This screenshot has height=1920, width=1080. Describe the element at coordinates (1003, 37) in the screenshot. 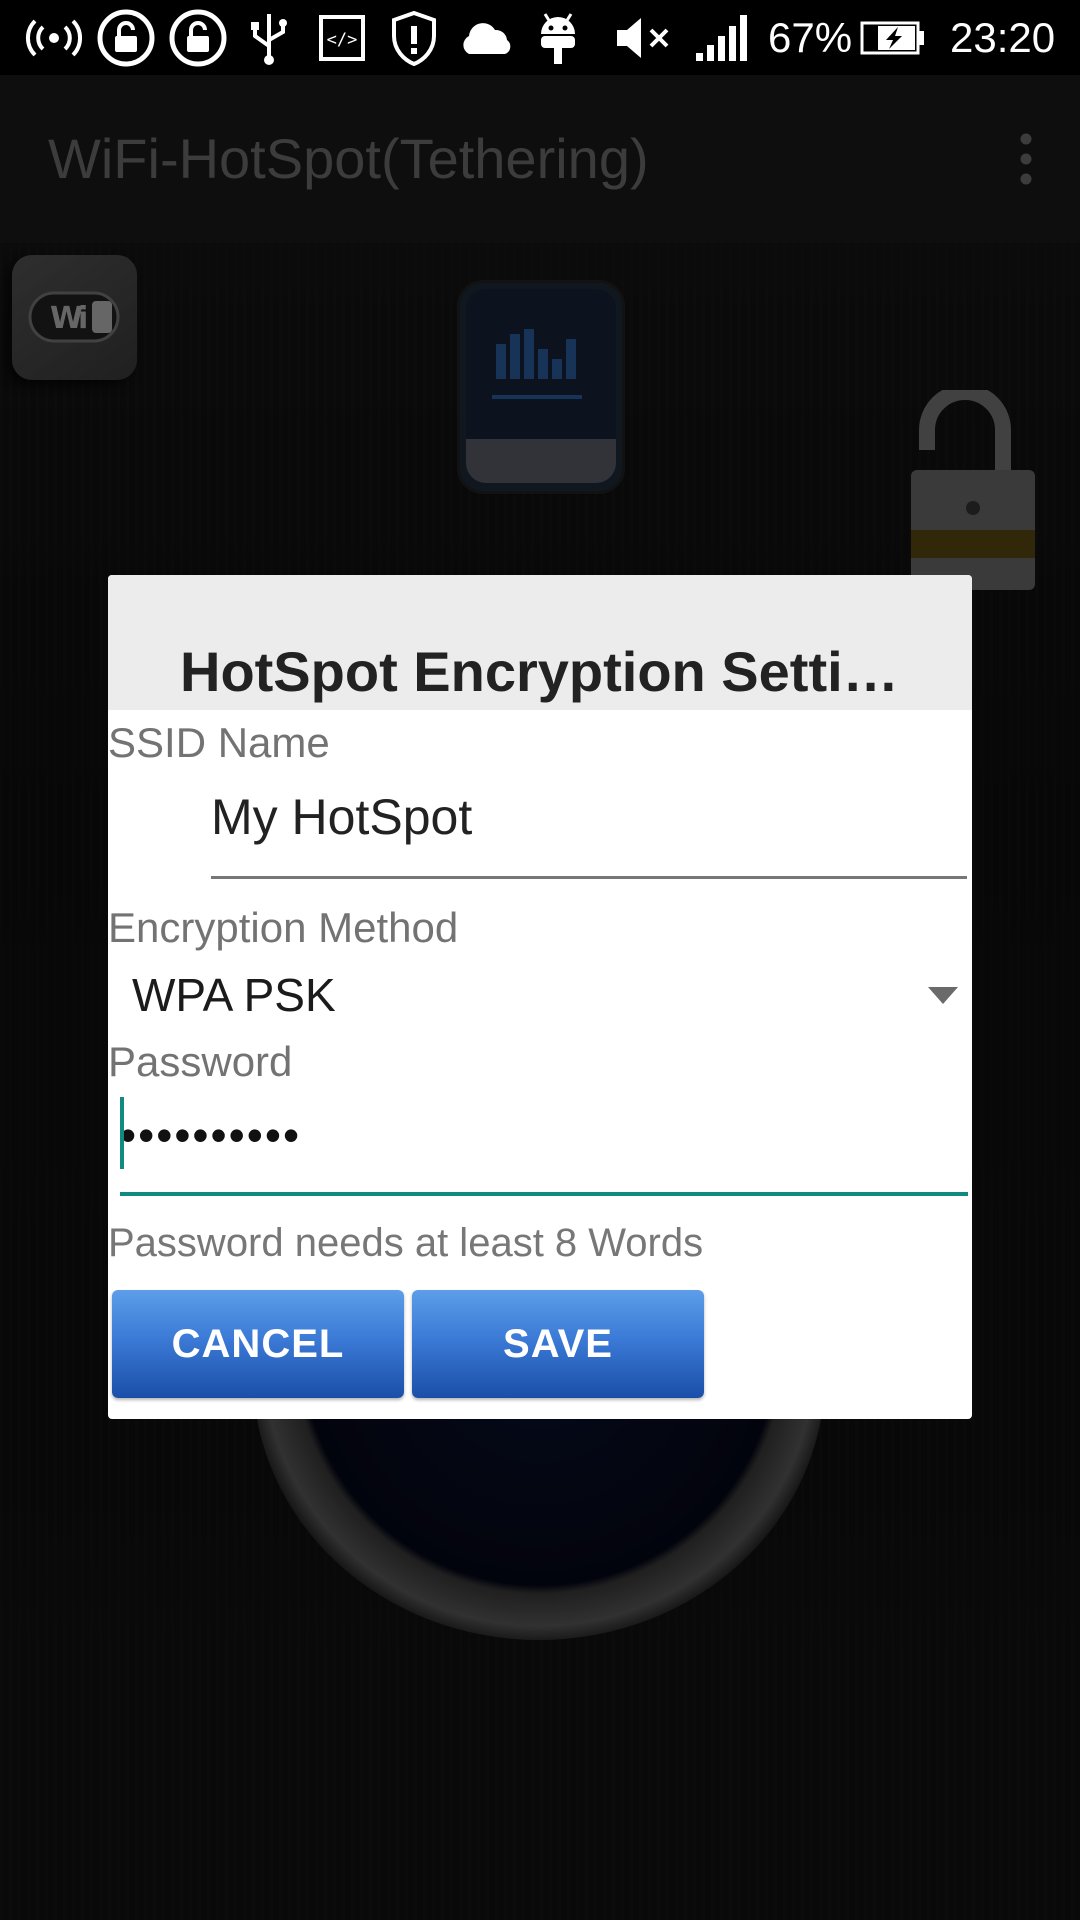

I see `clock: 23:20` at that location.